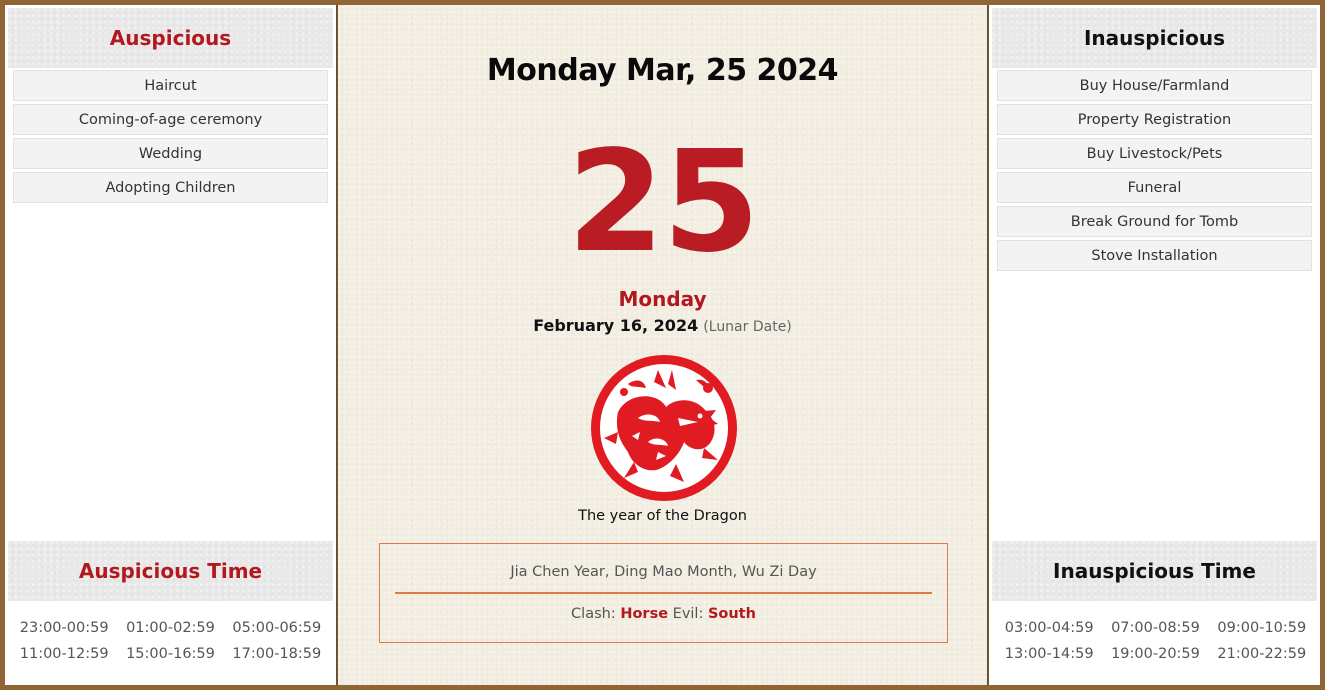  Describe the element at coordinates (64, 654) in the screenshot. I see `time-slot: 11:00-12:59` at that location.